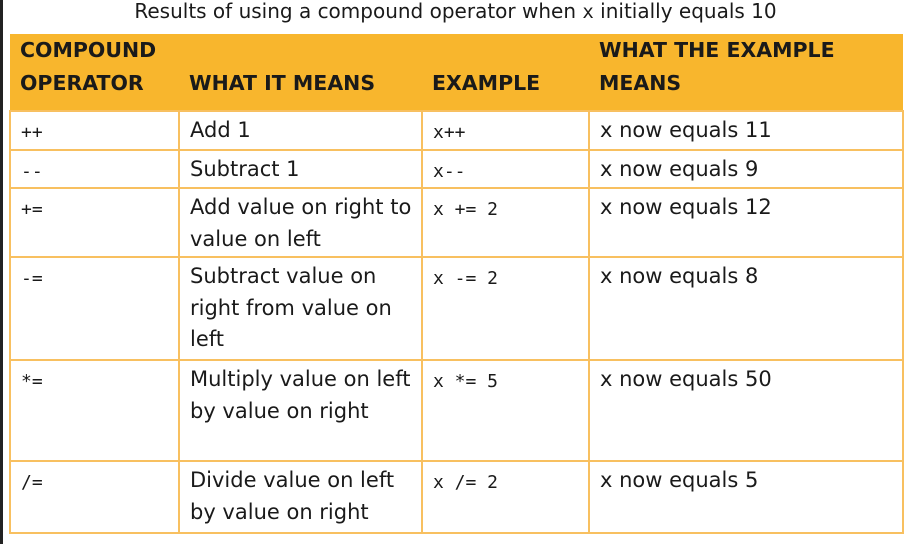  What do you see at coordinates (82, 83) in the screenshot?
I see `header-operator-line2: OPERATOR` at bounding box center [82, 83].